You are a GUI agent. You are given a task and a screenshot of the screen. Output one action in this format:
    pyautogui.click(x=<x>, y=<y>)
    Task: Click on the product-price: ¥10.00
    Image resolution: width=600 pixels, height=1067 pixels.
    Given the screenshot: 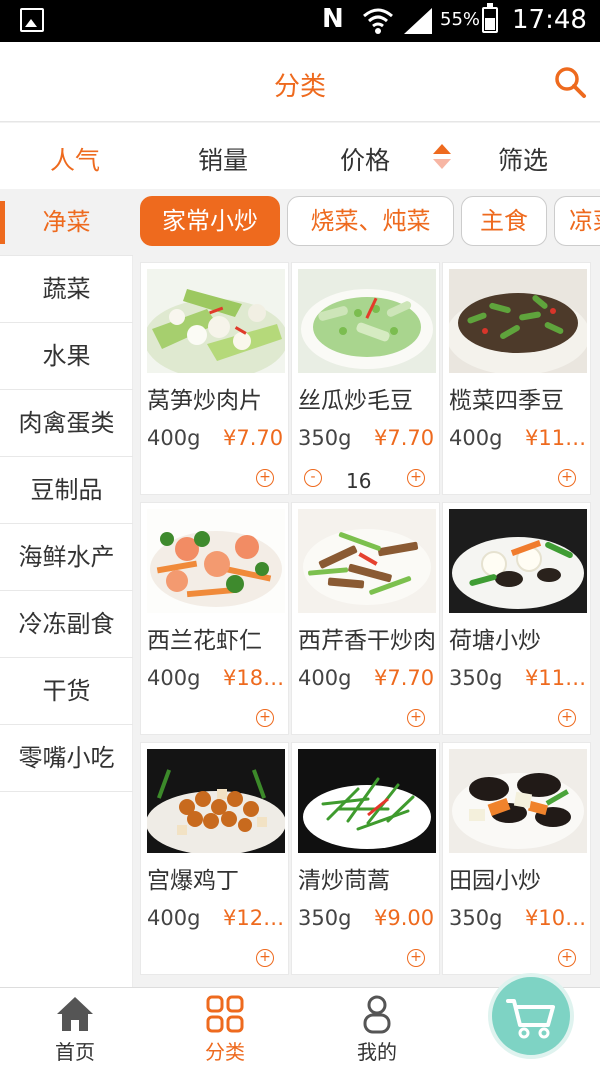 What is the action you would take?
    pyautogui.click(x=556, y=918)
    